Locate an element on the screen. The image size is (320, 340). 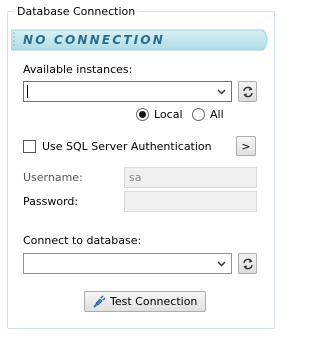
connection-status-banner: NO CONNECTION is located at coordinates (141, 40).